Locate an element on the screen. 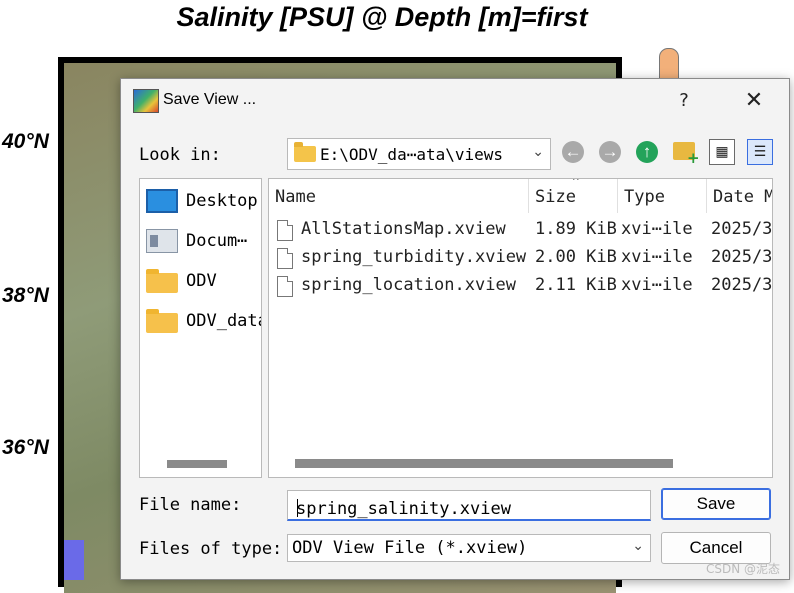  sidebar-item-odv: ODV is located at coordinates (203, 281).